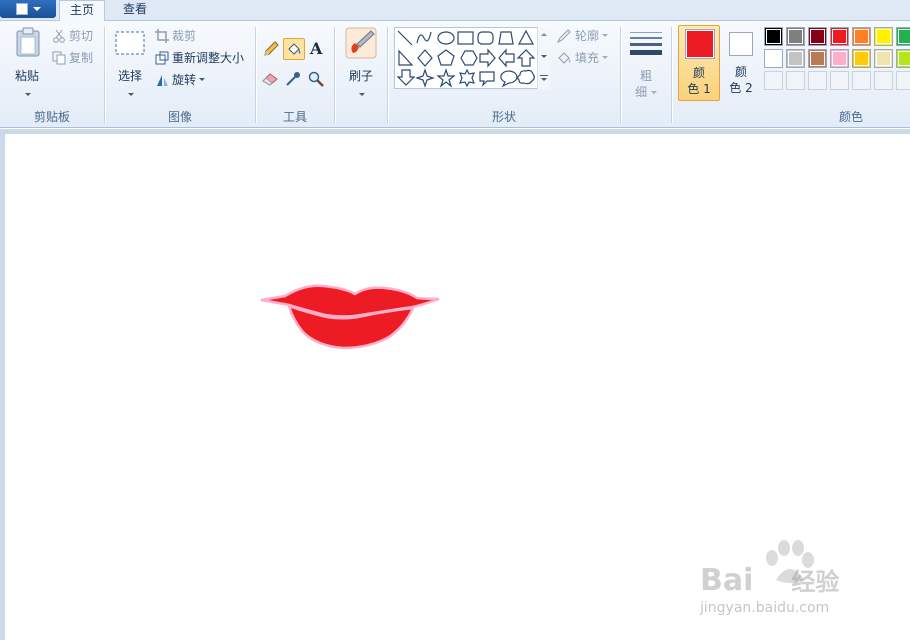  I want to click on gallery-expand-icon, so click(544, 79).